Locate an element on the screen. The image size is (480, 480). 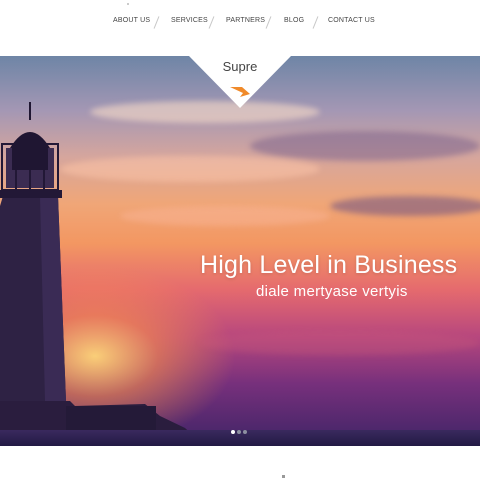
nav-item-contact-us: CONTACT US is located at coordinates (351, 20).